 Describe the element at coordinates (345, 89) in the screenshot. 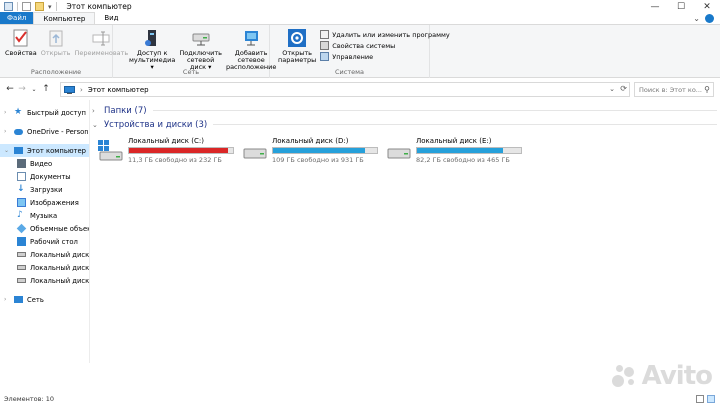

I see `address-bar: › Этот компьютер ⌄ ⟳` at that location.